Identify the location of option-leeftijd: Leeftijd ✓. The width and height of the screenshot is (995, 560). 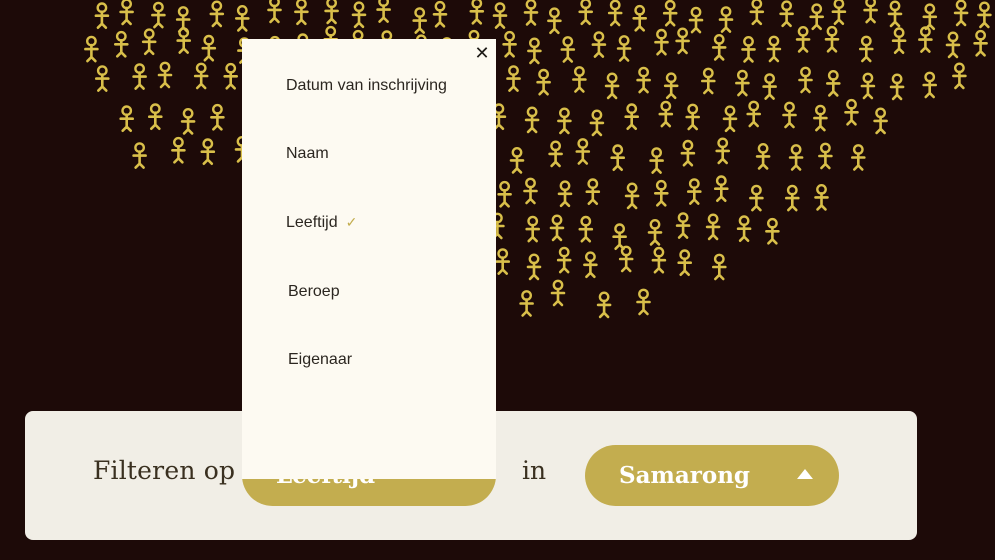
(321, 223).